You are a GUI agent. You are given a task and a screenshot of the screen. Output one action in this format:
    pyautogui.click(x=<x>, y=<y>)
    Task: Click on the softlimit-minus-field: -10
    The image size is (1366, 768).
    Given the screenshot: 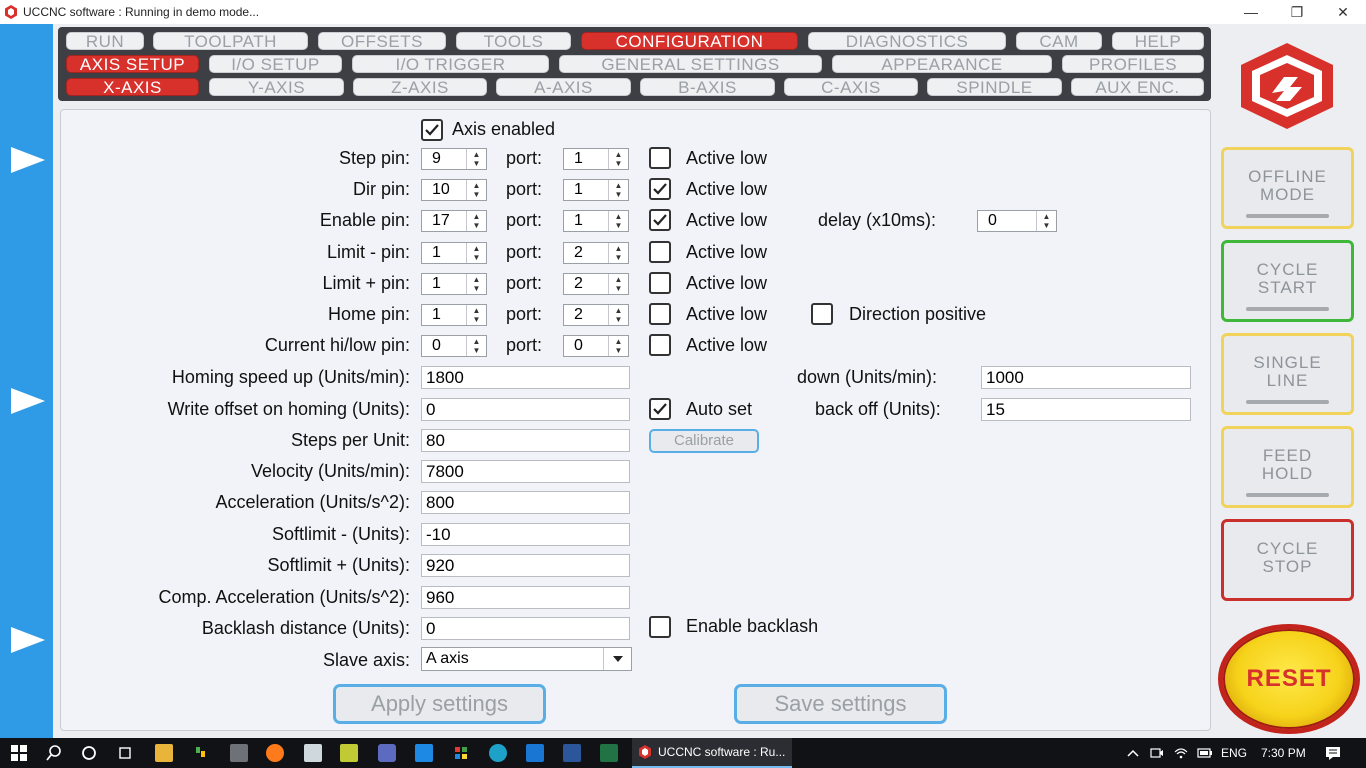 What is the action you would take?
    pyautogui.click(x=525, y=534)
    